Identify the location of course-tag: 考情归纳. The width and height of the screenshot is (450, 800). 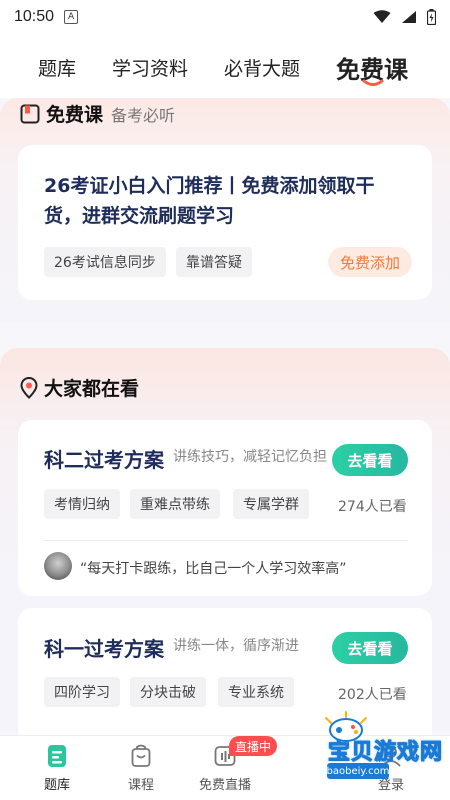
(82, 504).